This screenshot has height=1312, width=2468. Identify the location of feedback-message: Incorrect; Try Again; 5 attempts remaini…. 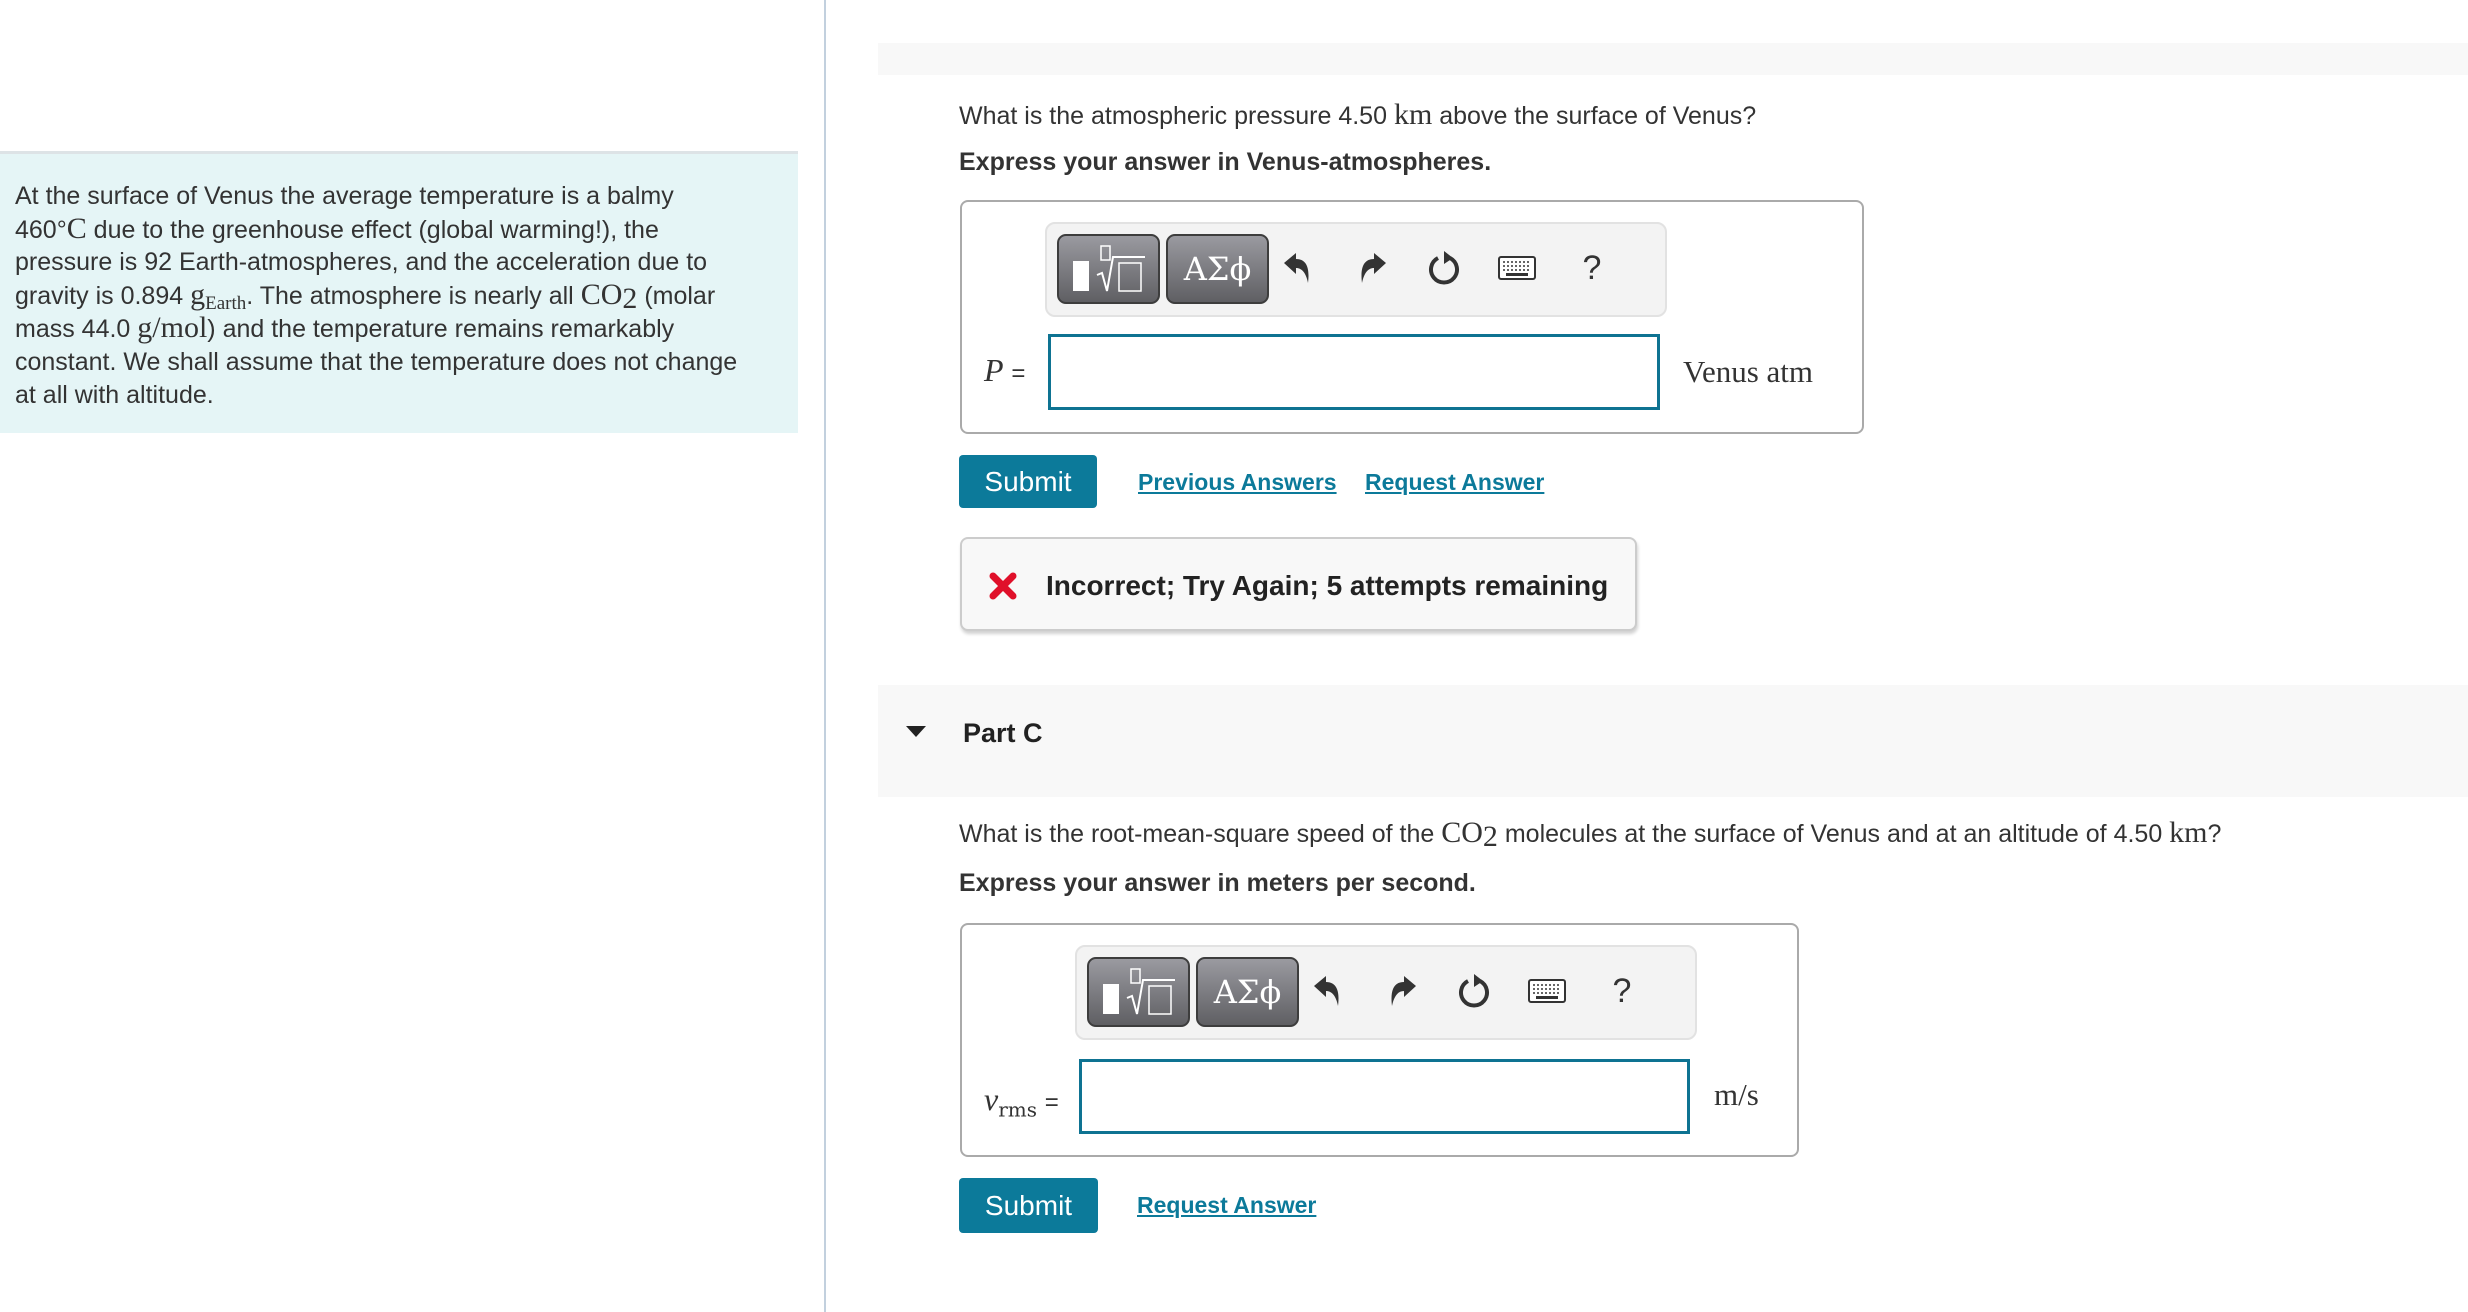
(1327, 585).